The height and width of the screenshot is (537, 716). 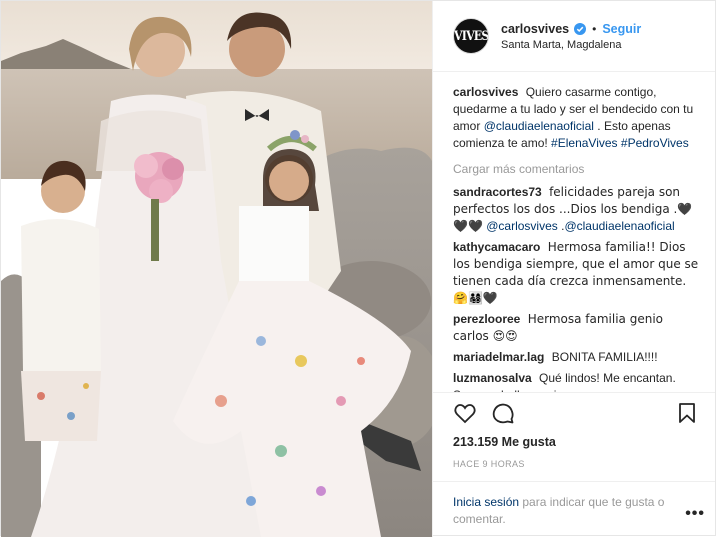 I want to click on caption-username: carlosvives, so click(x=485, y=92).